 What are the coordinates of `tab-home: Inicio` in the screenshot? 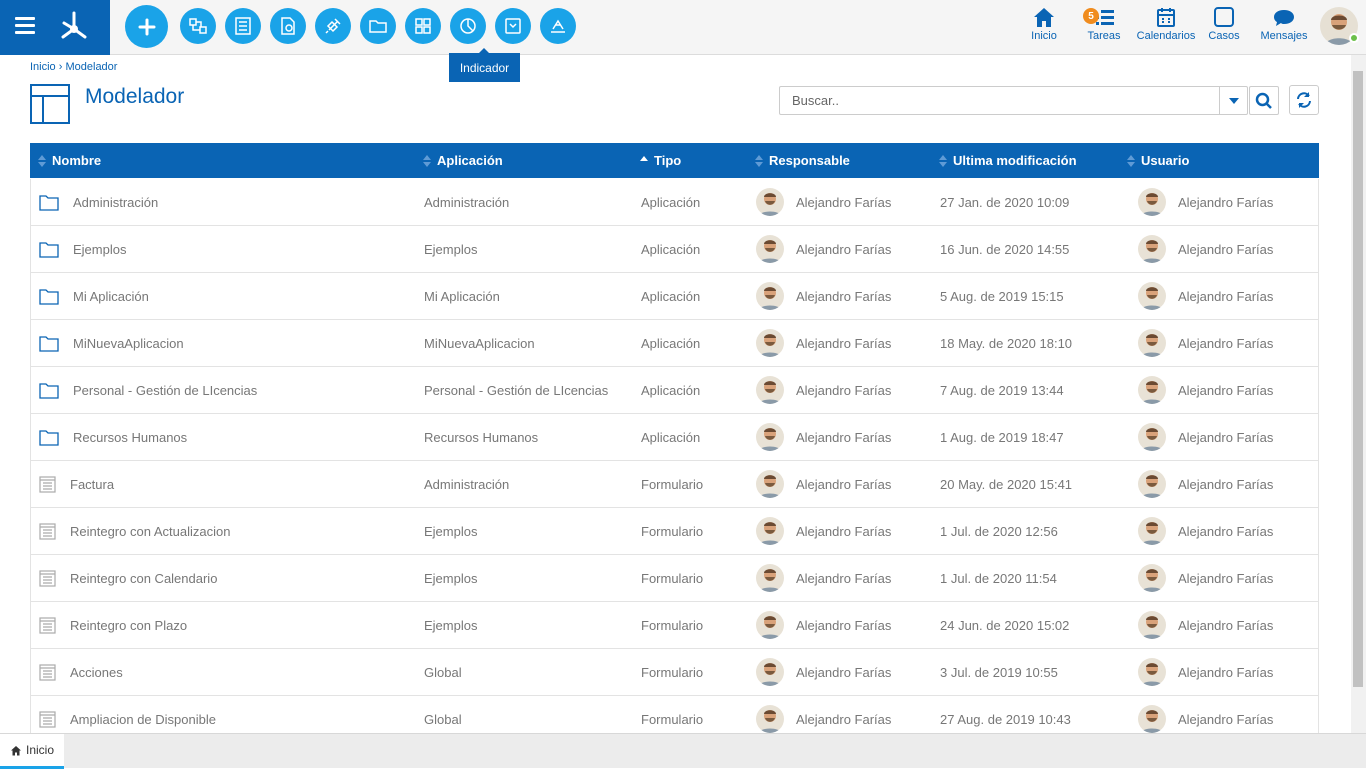 It's located at (32, 751).